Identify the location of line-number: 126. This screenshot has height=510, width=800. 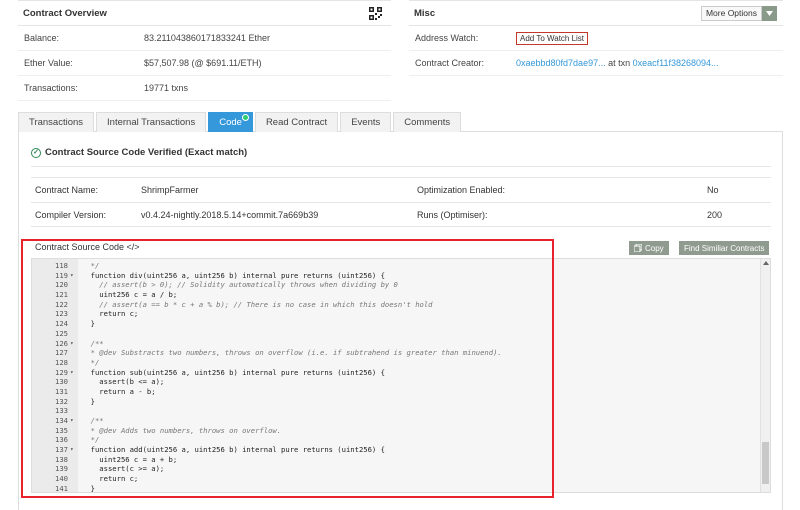
(61, 343).